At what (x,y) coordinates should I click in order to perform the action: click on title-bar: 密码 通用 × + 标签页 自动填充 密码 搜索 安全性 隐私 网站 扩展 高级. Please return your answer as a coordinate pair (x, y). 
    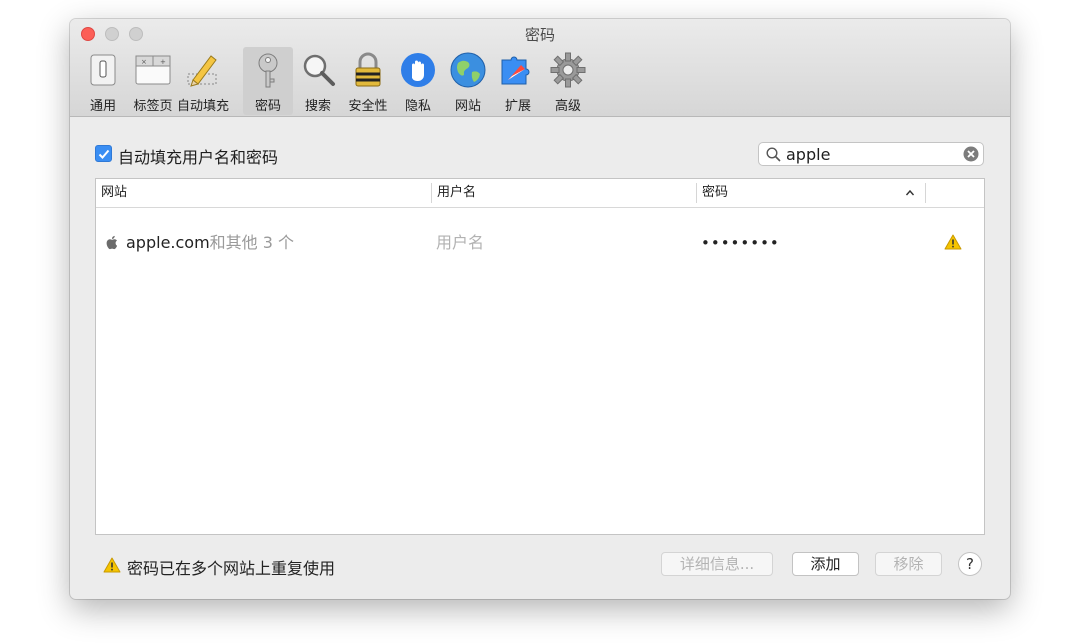
    Looking at the image, I should click on (540, 68).